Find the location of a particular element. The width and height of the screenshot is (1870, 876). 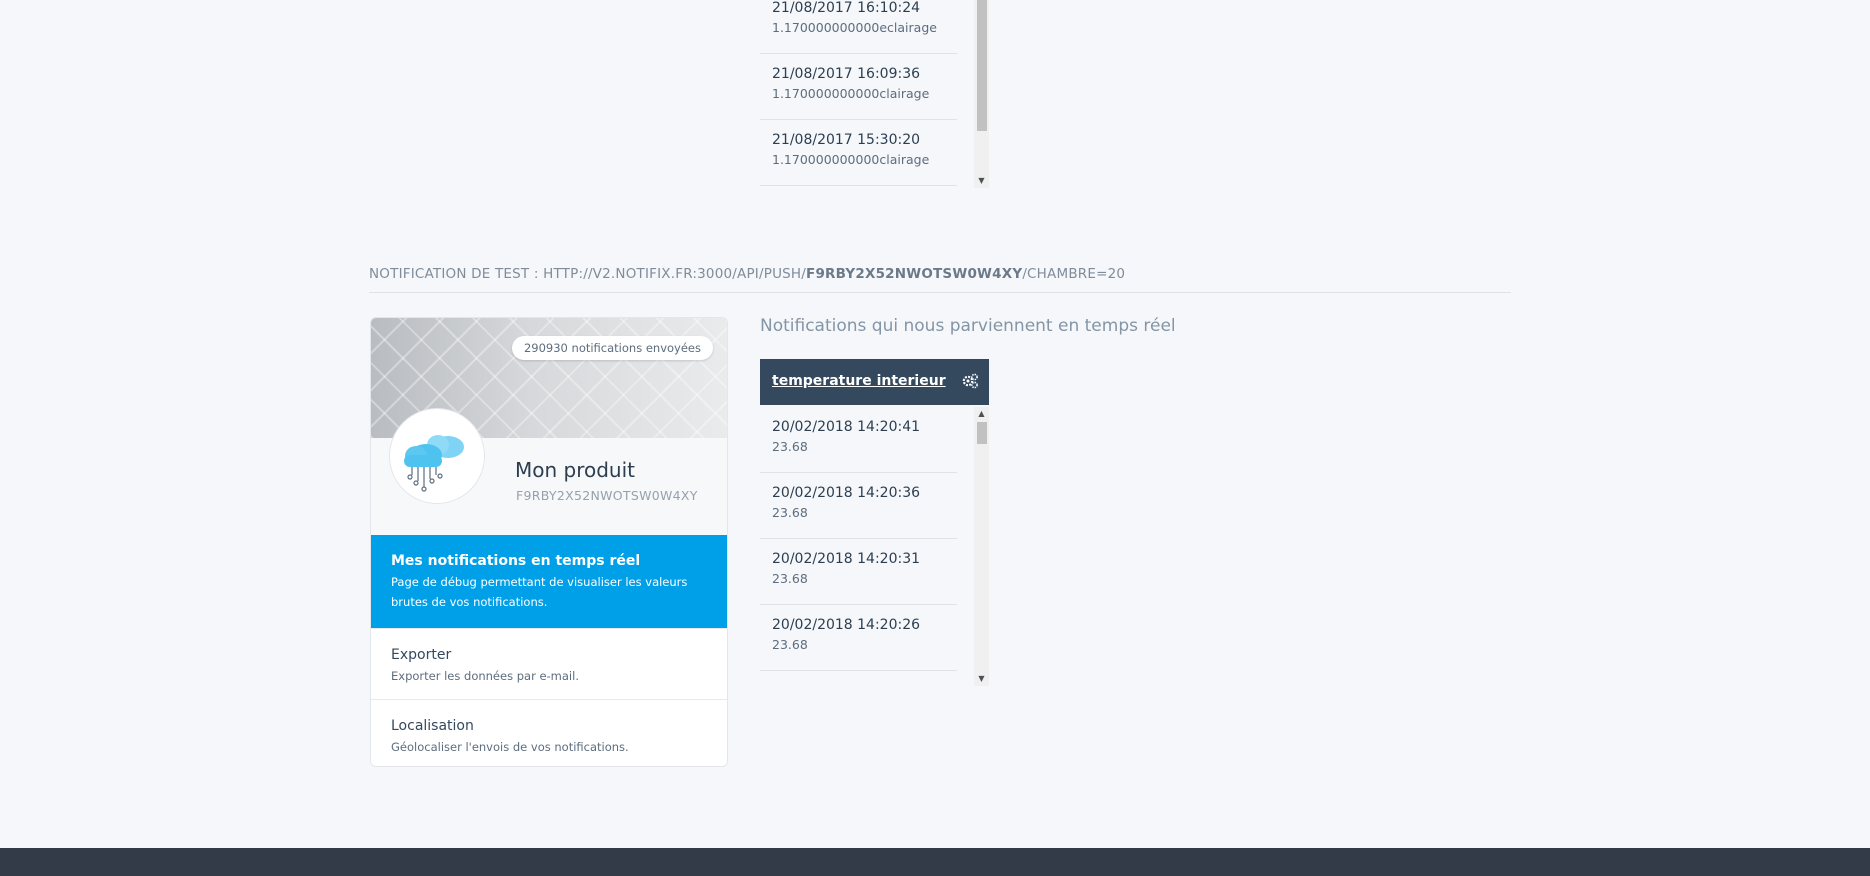

notifications-count-badge: 290930 notifications envoyées is located at coordinates (612, 348).